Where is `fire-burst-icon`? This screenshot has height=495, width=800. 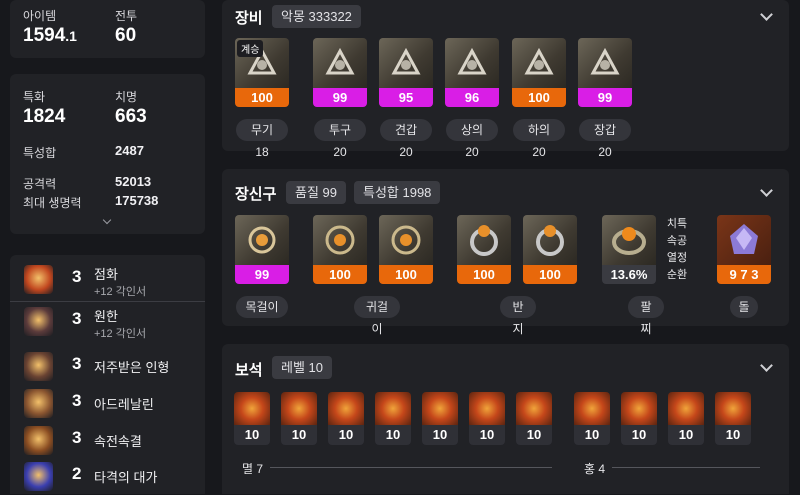
fire-burst-icon is located at coordinates (38, 279).